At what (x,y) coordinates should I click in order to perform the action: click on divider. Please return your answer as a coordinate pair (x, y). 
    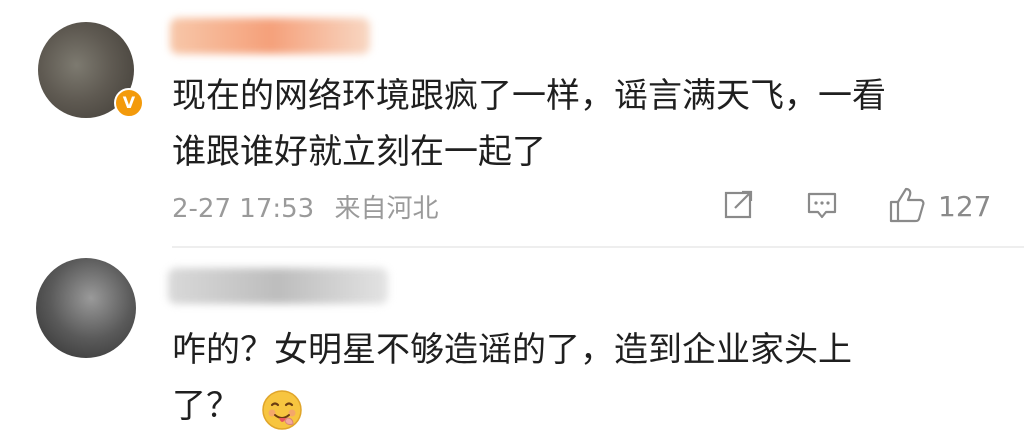
    Looking at the image, I should click on (598, 247).